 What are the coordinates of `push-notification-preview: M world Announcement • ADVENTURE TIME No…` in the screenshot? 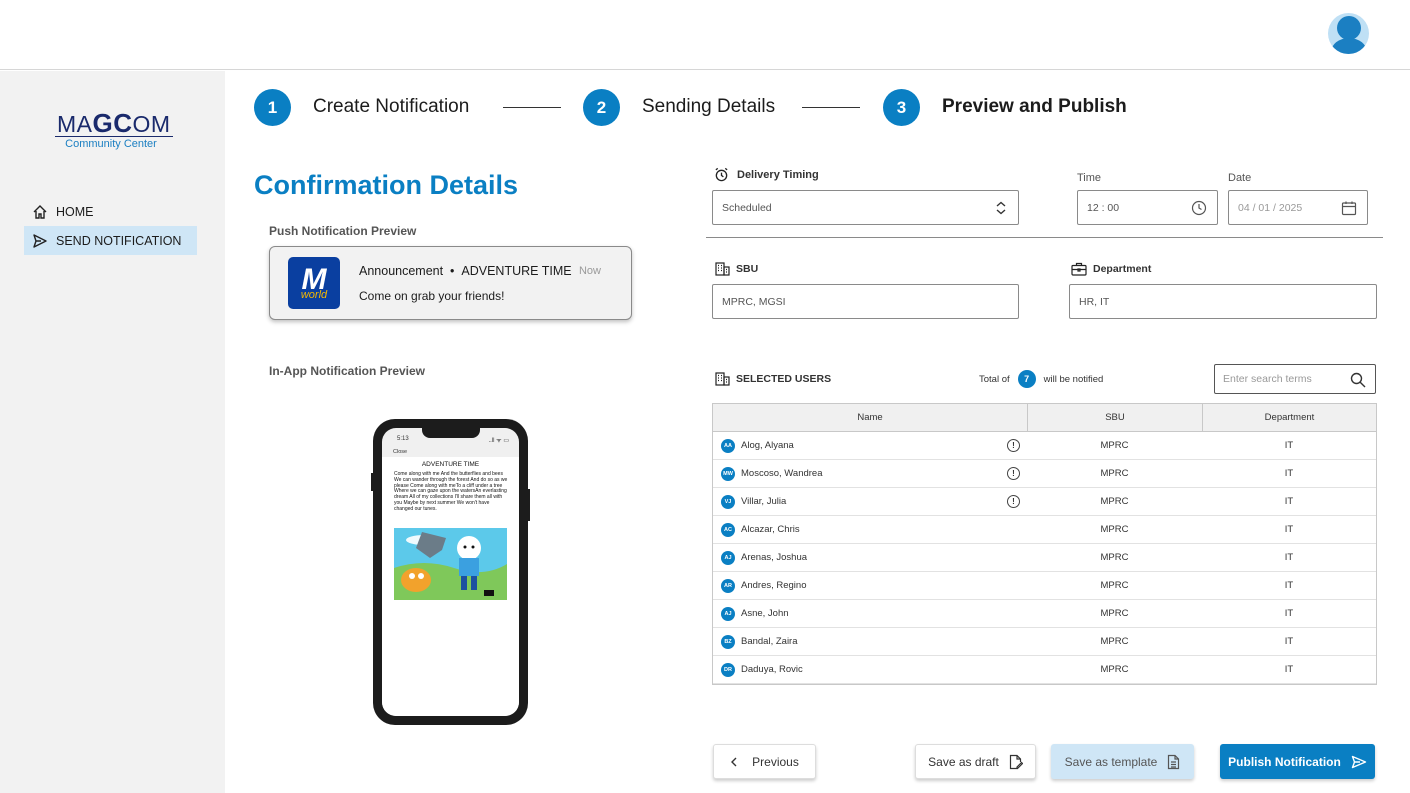 It's located at (450, 283).